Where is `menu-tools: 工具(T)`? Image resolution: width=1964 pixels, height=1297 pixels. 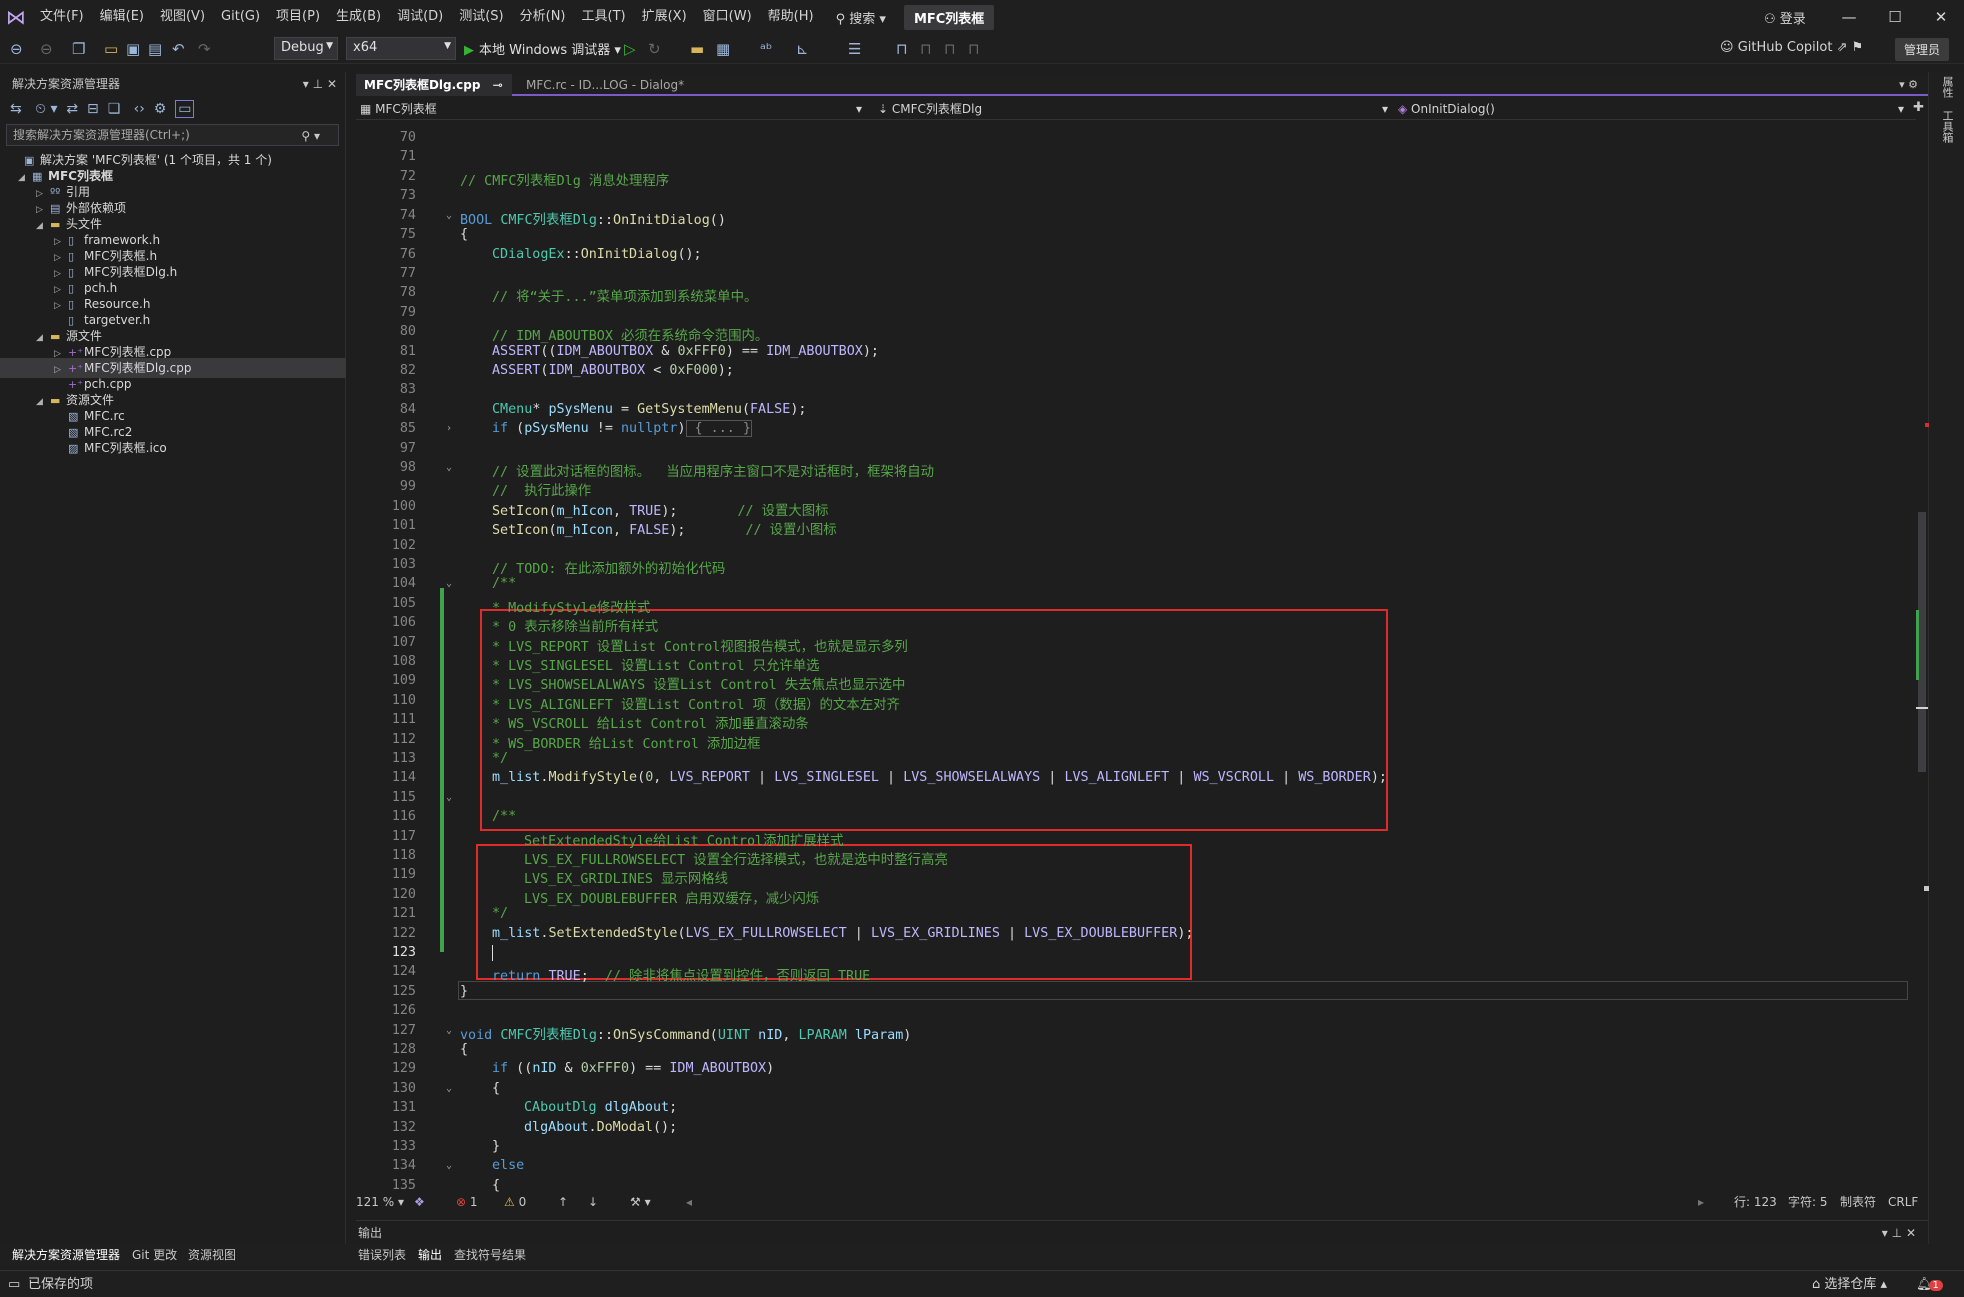 menu-tools: 工具(T) is located at coordinates (604, 17).